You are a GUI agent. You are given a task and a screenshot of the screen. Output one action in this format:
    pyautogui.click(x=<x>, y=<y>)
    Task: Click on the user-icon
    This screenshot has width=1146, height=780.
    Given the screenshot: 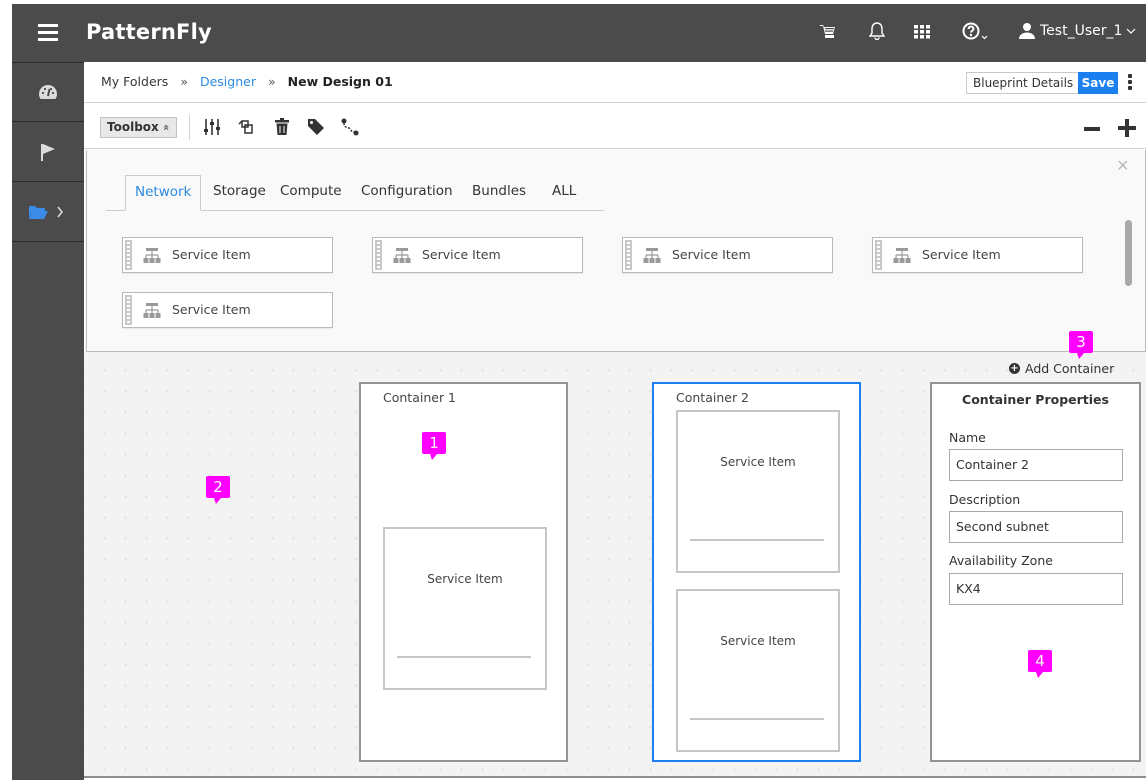 What is the action you would take?
    pyautogui.click(x=1027, y=31)
    